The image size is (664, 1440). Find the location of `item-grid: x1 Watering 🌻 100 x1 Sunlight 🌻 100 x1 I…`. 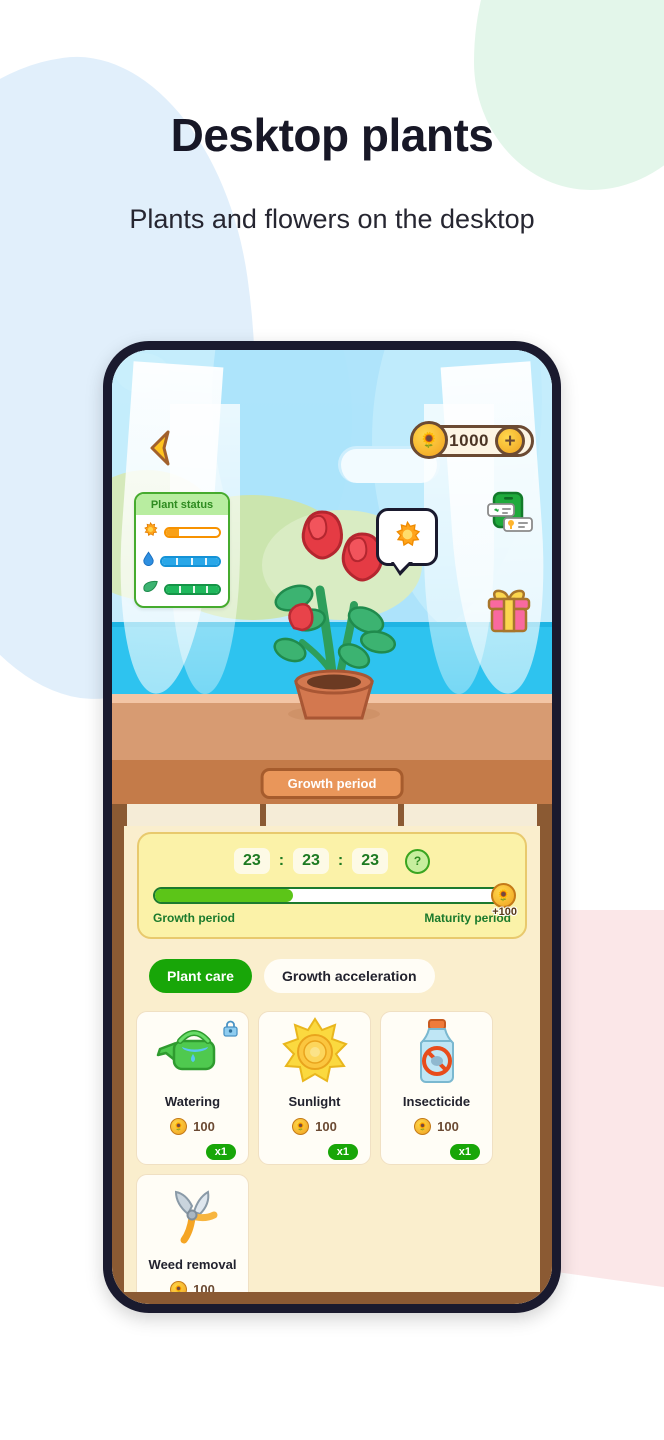

item-grid: x1 Watering 🌻 100 x1 Sunlight 🌻 100 x1 I… is located at coordinates (338, 1154).